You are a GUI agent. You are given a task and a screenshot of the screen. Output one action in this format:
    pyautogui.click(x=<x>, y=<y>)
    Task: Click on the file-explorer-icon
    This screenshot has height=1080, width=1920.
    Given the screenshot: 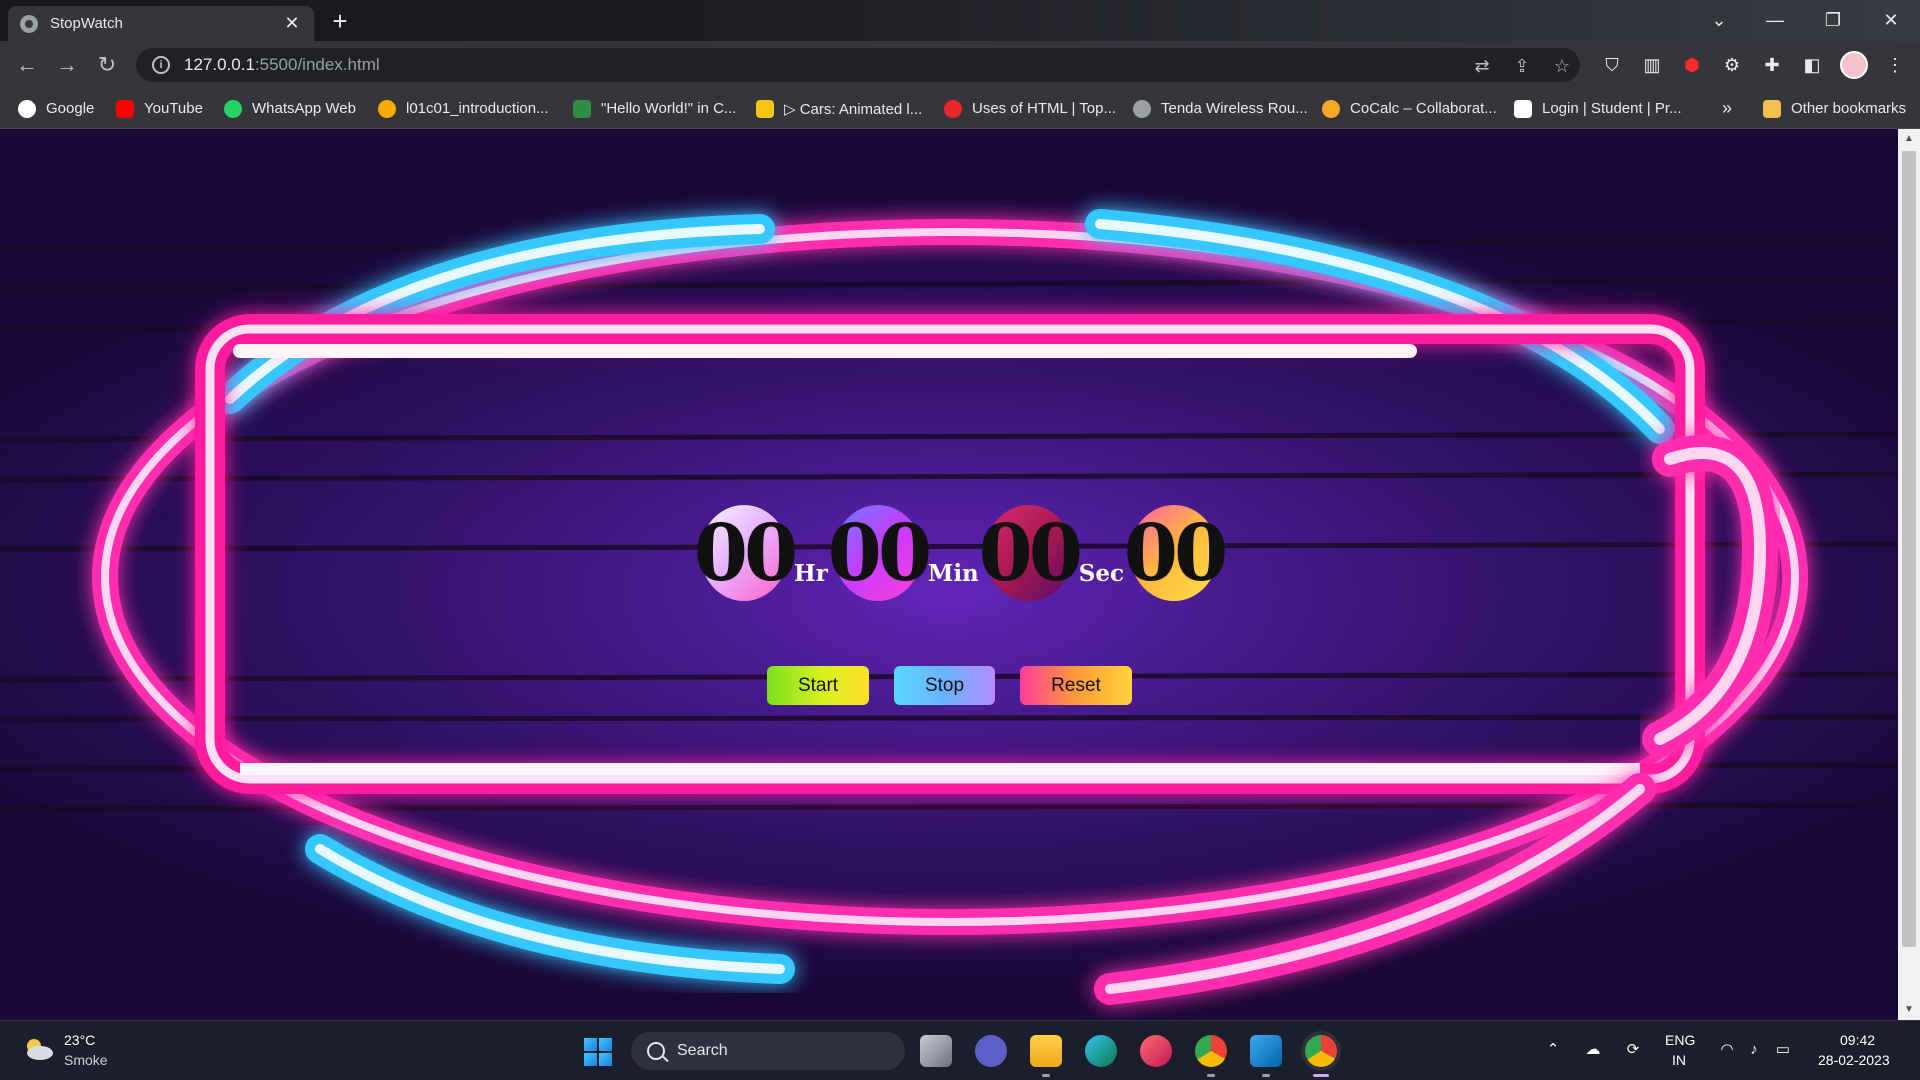 What is the action you would take?
    pyautogui.click(x=1046, y=1051)
    